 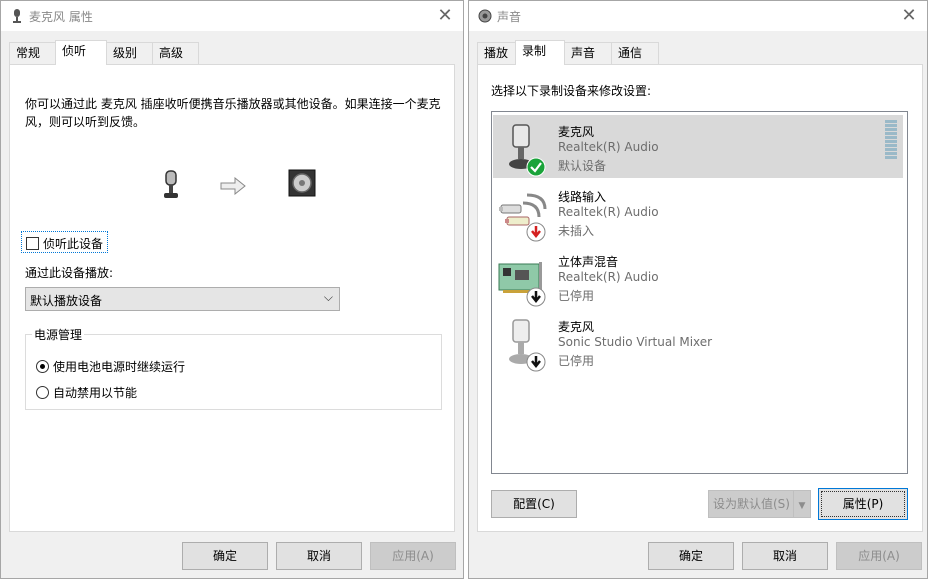 I want to click on device-name: 线路输入, so click(x=582, y=197).